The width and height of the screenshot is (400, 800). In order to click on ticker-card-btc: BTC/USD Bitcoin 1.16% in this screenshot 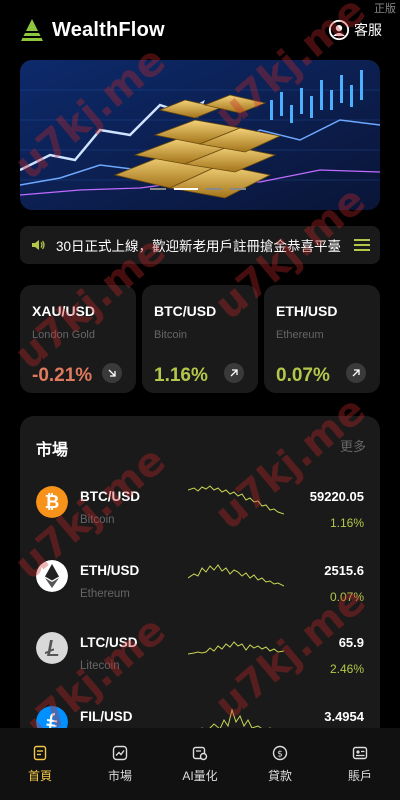, I will do `click(200, 339)`.